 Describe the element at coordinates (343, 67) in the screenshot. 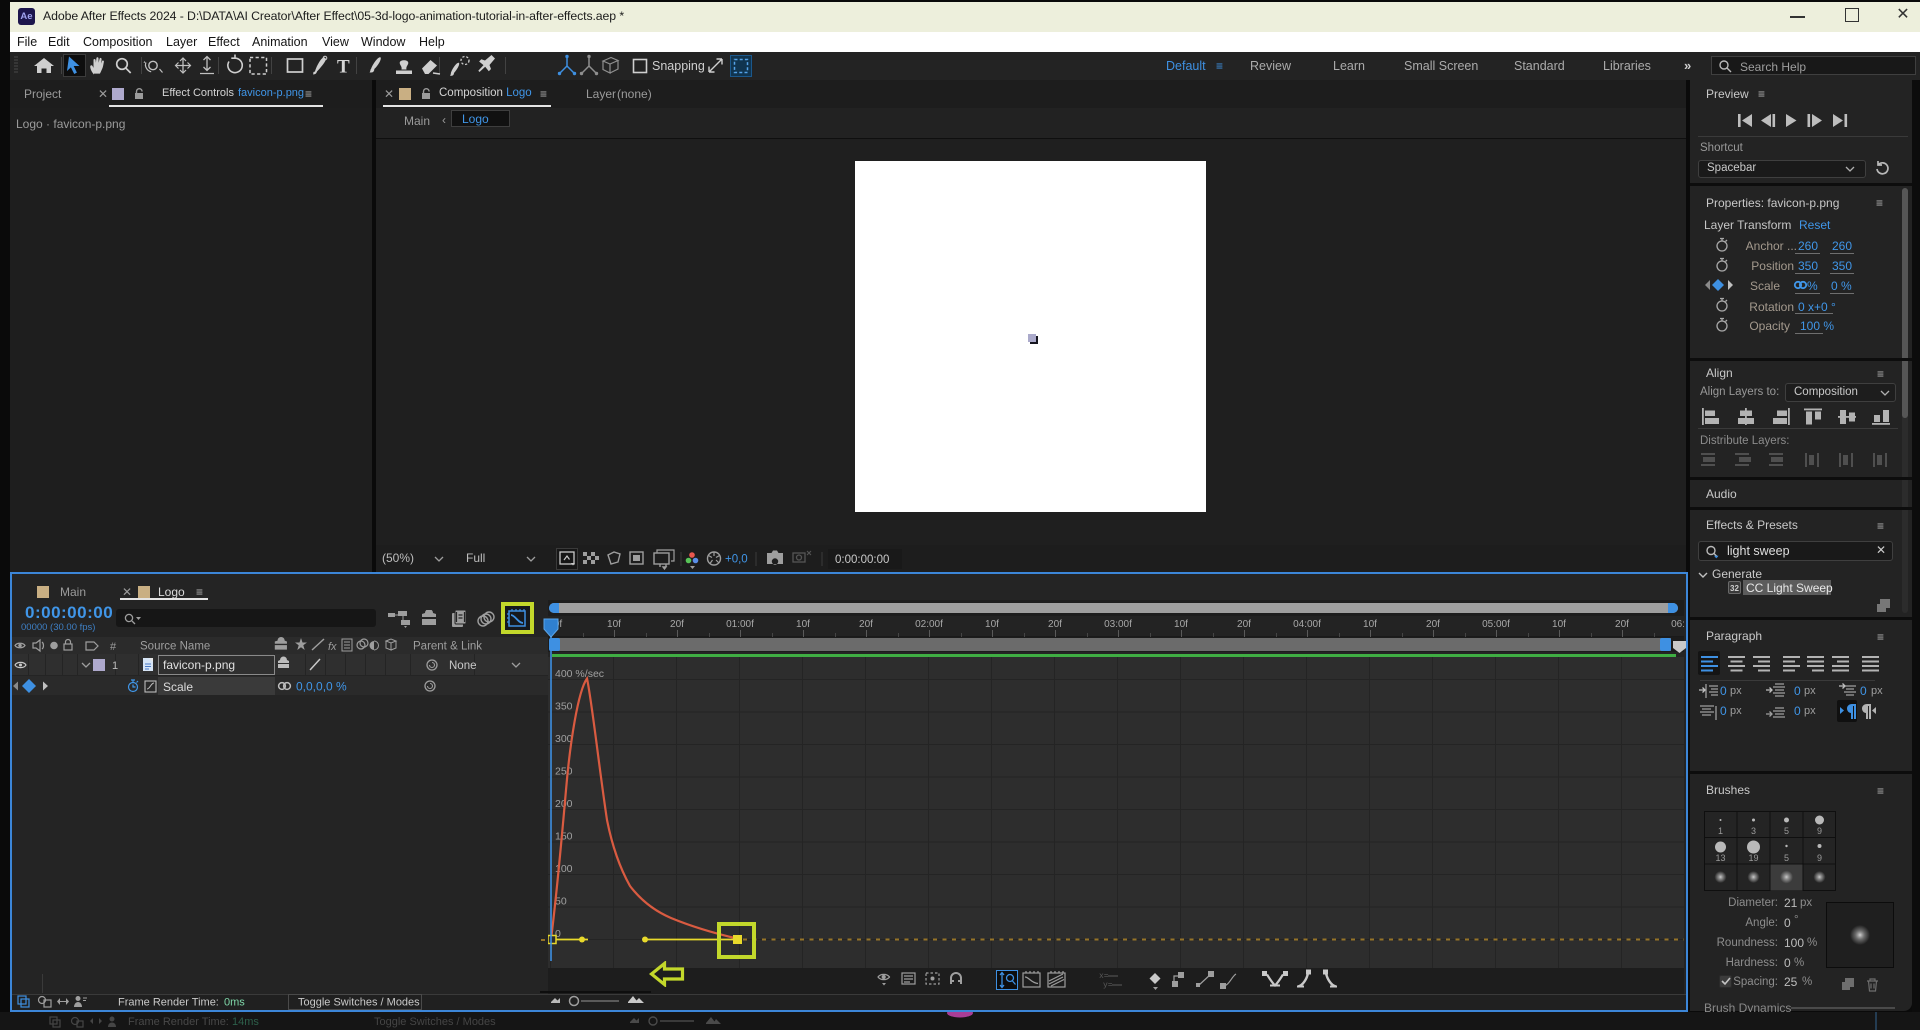

I see `svg-text: T` at that location.